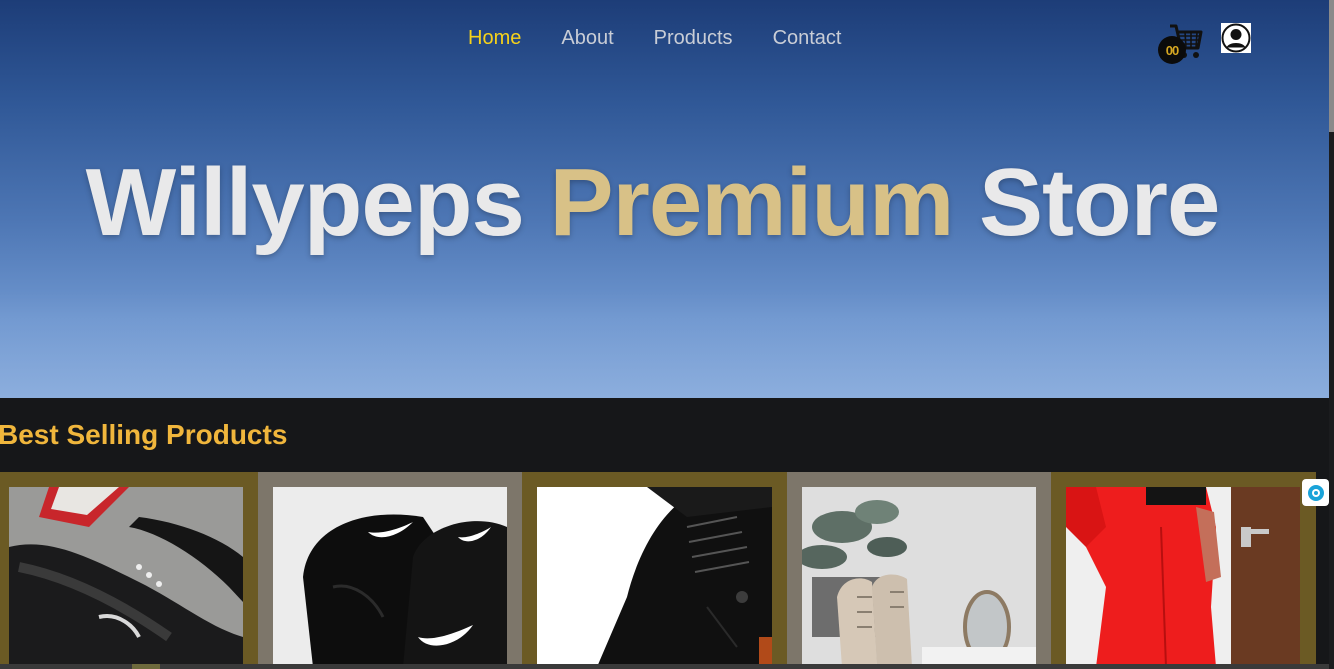 The width and height of the screenshot is (1334, 669). Describe the element at coordinates (144, 434) in the screenshot. I see `best-selling-heading: Best Selling Products` at that location.